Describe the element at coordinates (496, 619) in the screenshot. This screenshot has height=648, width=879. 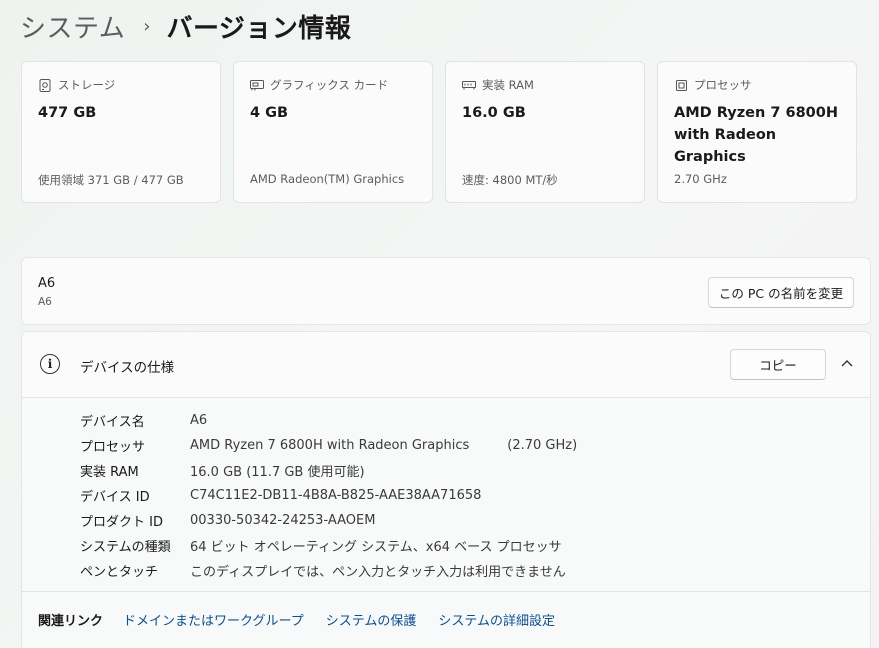
I see `advanced-system-settings-link: システムの詳細設定` at that location.